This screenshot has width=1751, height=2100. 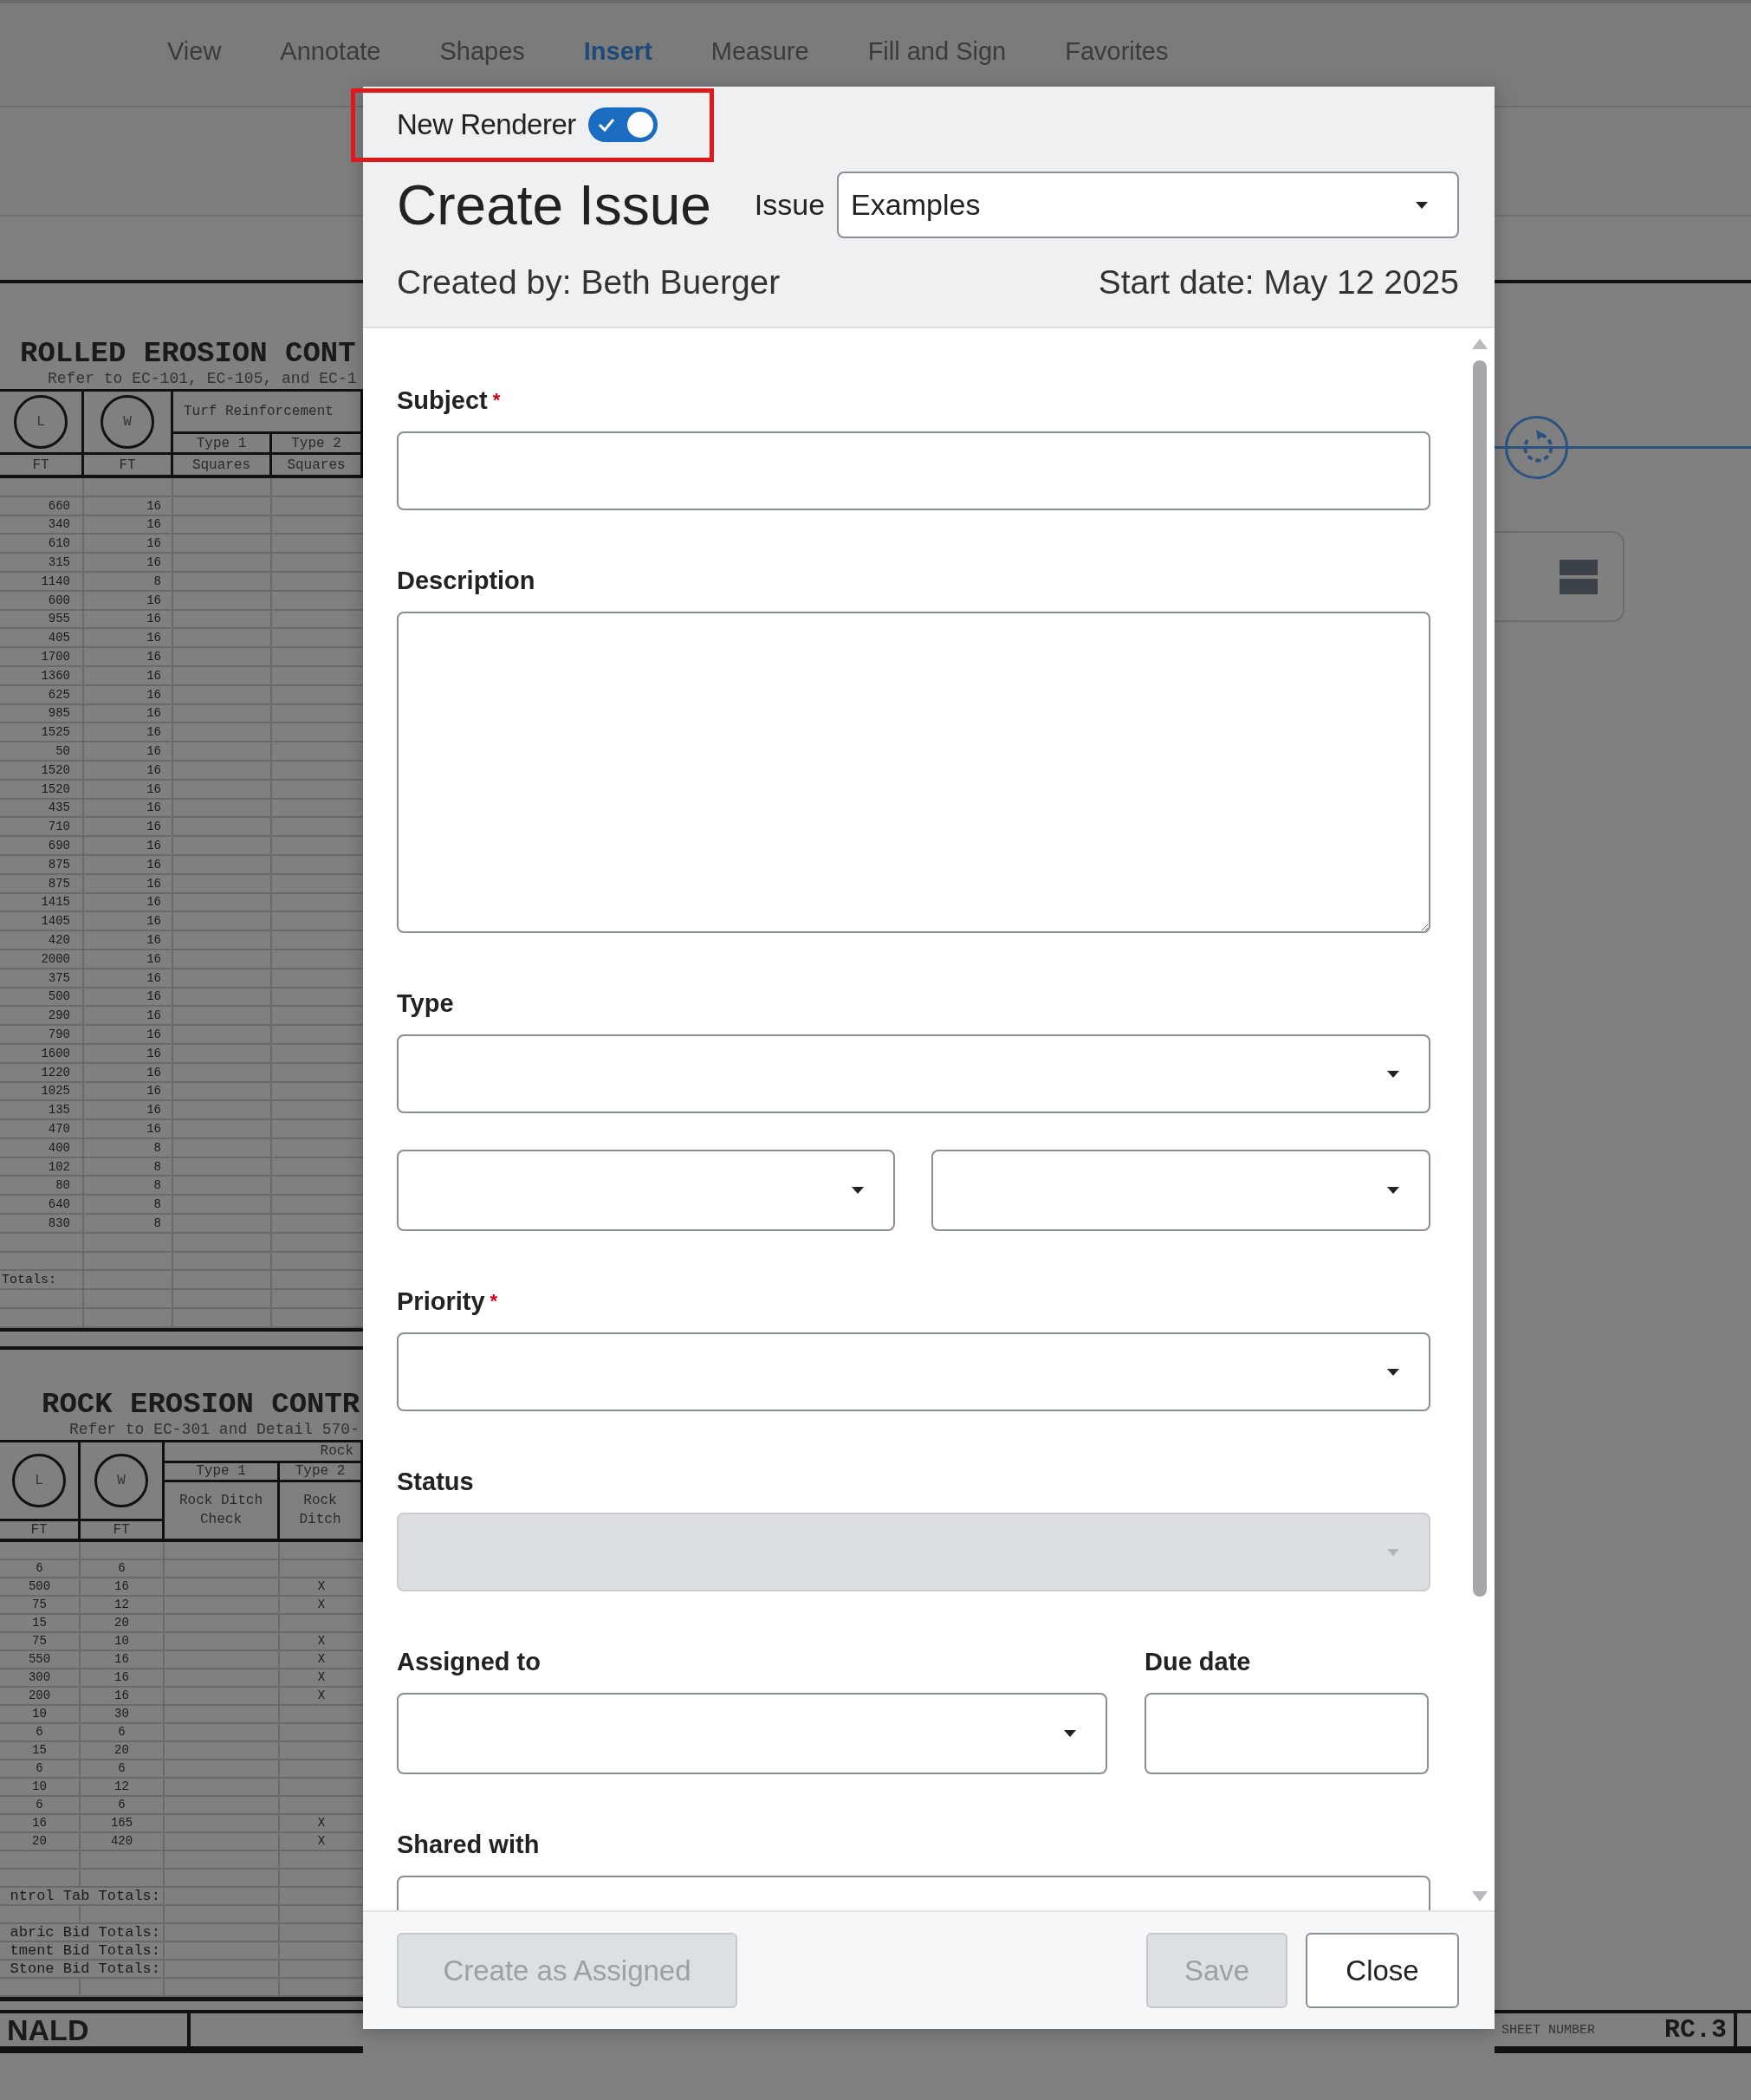 I want to click on select-field: Examples, so click(x=1148, y=205).